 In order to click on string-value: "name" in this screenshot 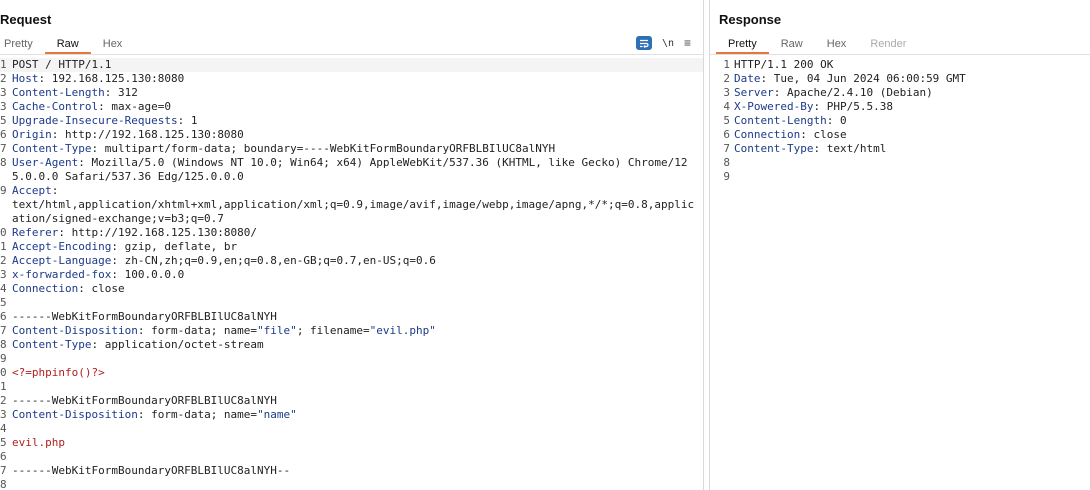, I will do `click(277, 414)`.